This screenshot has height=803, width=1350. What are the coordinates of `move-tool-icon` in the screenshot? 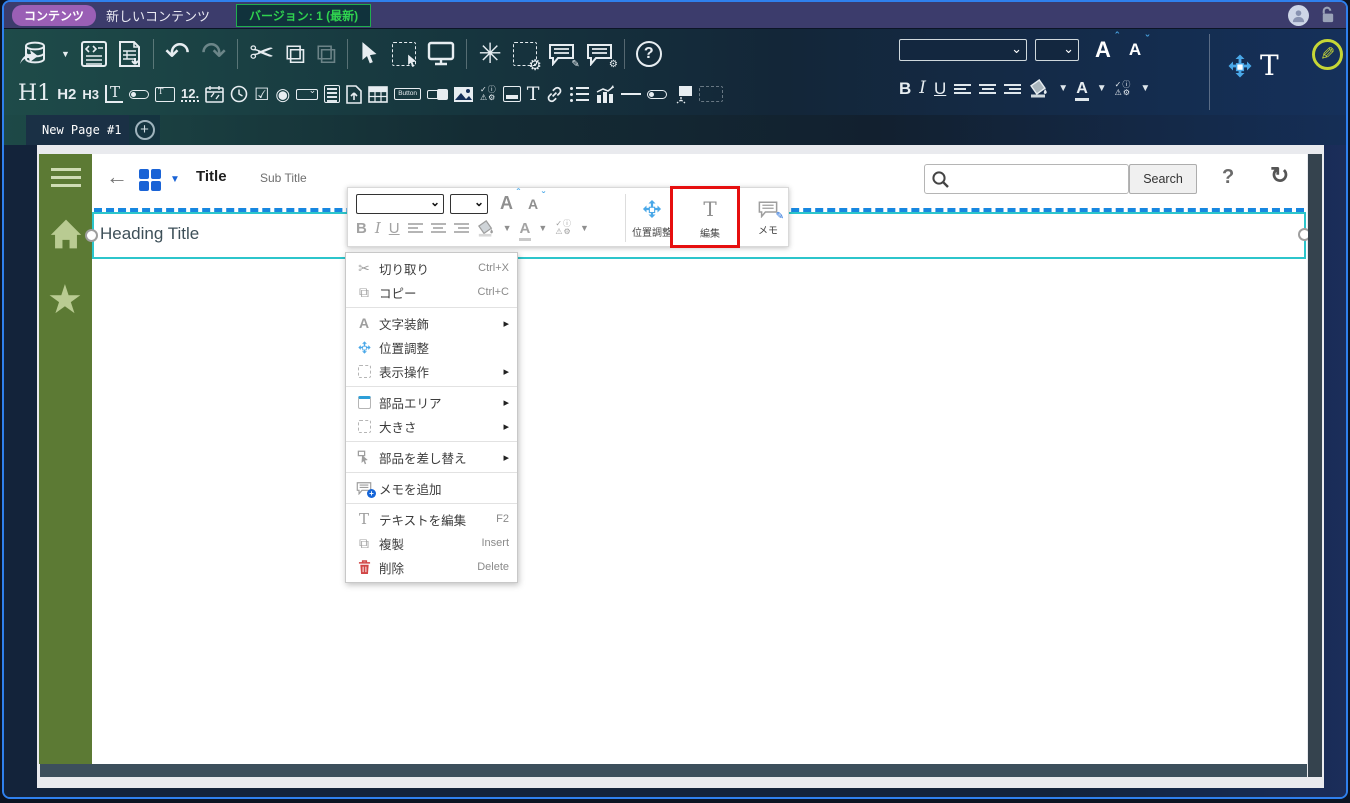 It's located at (1240, 66).